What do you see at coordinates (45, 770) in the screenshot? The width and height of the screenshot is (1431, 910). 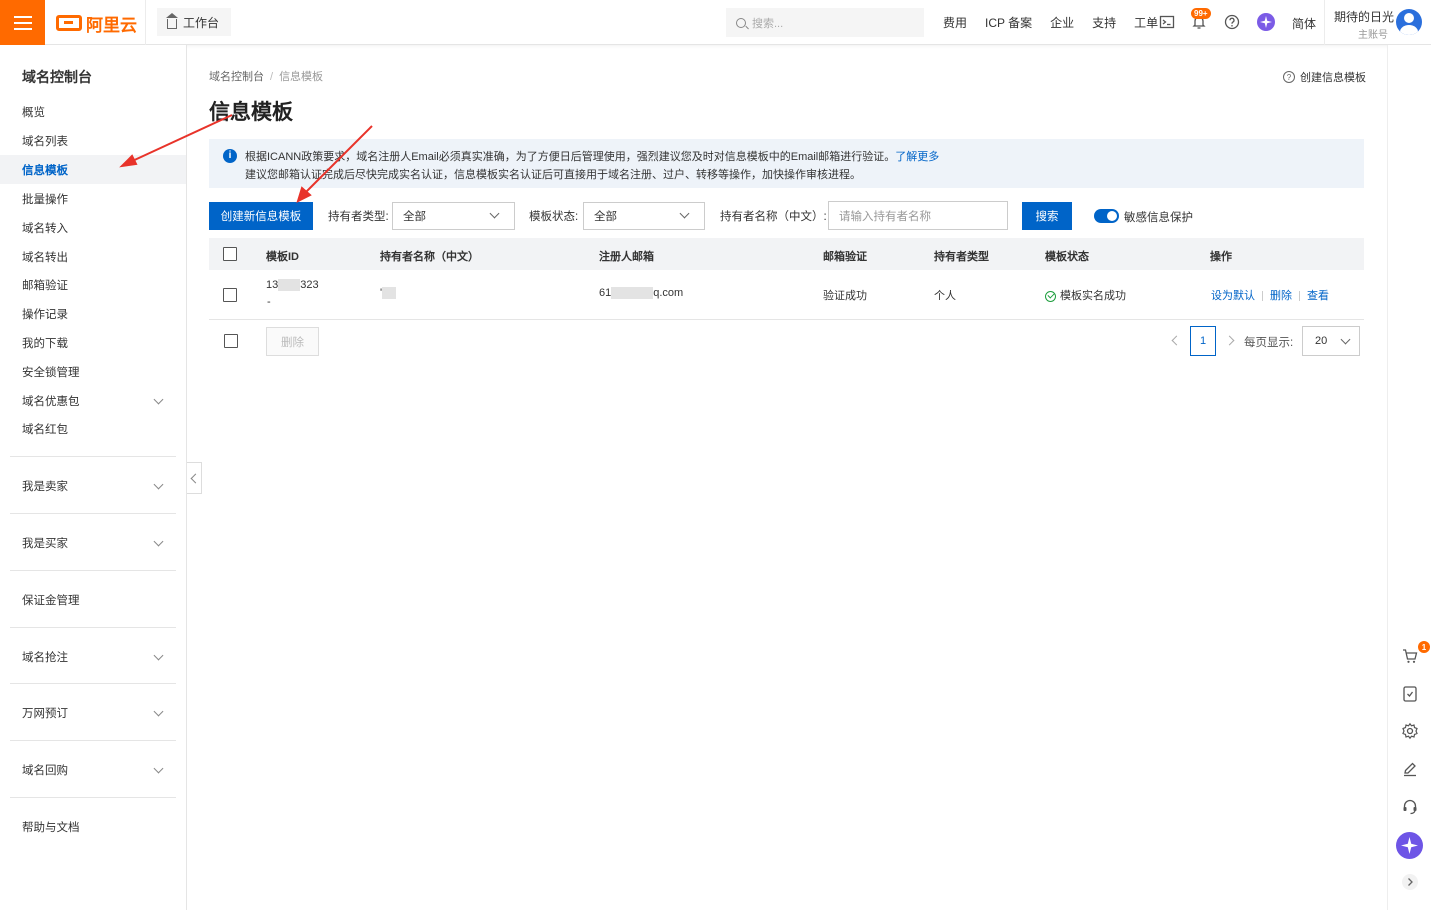 I see `sidebar-item-label: 域名回购` at bounding box center [45, 770].